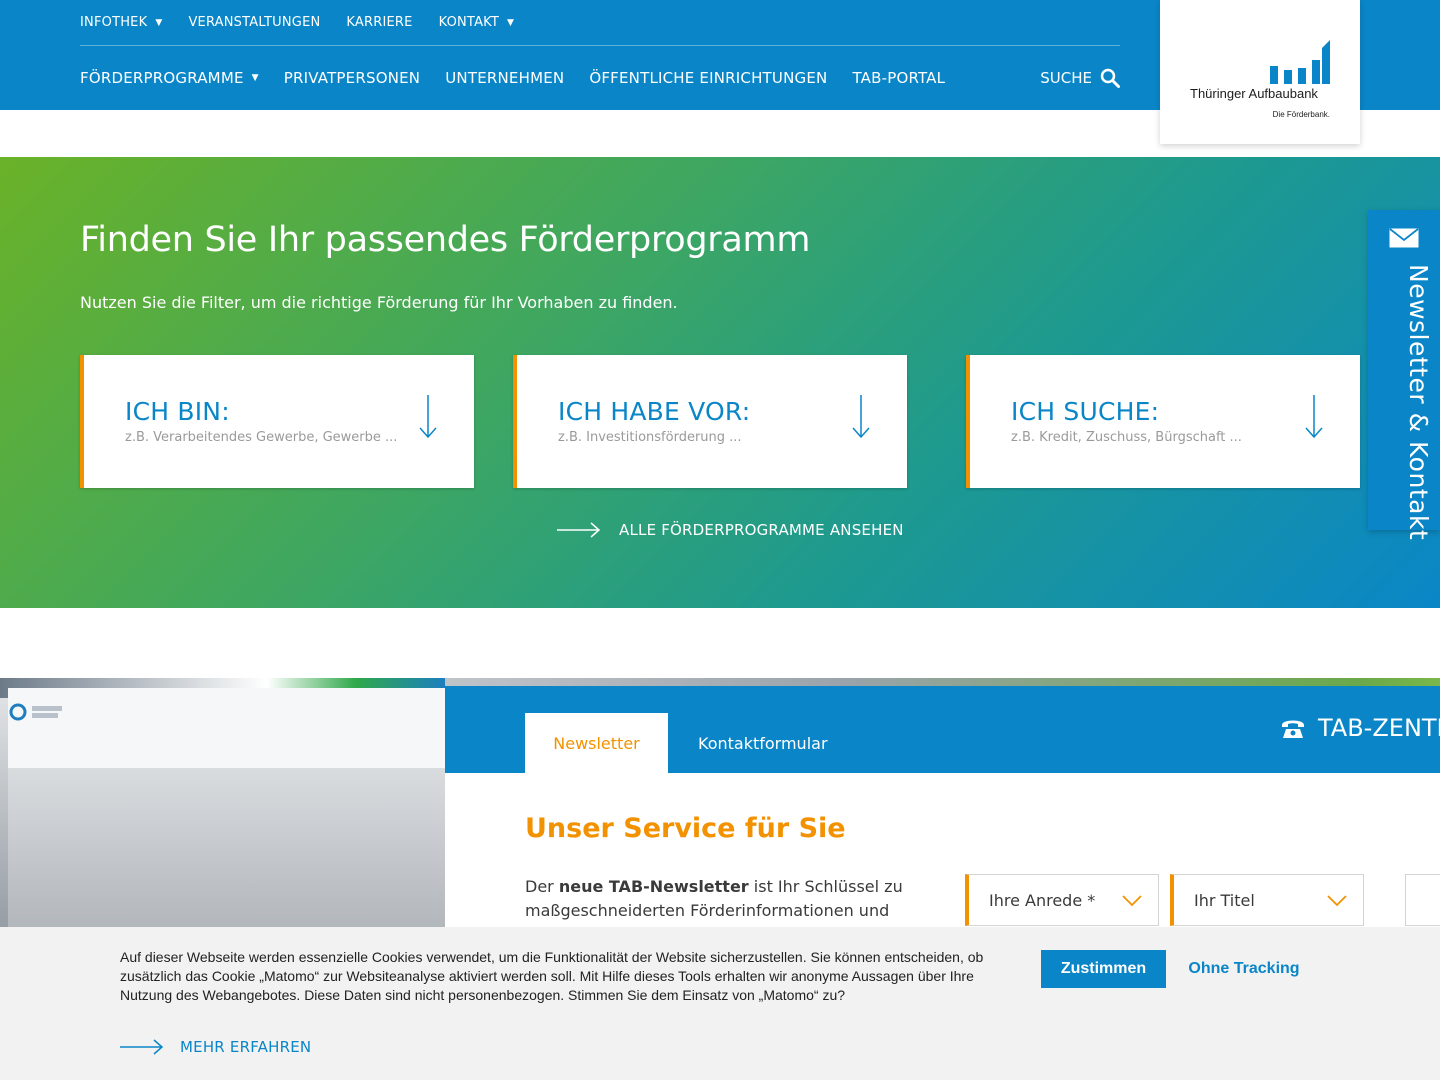 This screenshot has width=1440, height=1080. What do you see at coordinates (1103, 969) in the screenshot?
I see `accept-button: Zustimmen` at bounding box center [1103, 969].